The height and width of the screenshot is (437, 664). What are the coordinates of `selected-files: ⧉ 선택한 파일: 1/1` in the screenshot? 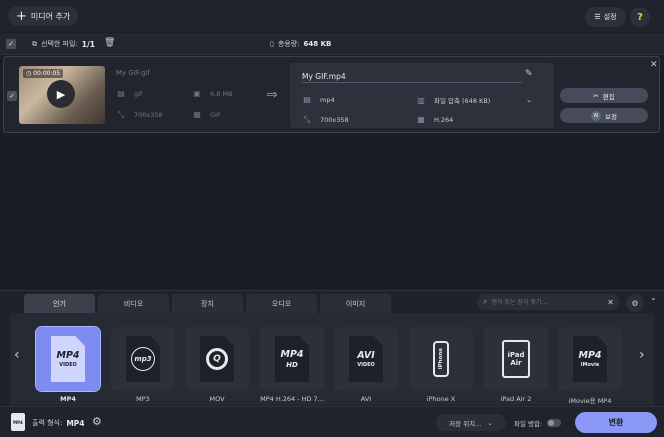 It's located at (63, 44).